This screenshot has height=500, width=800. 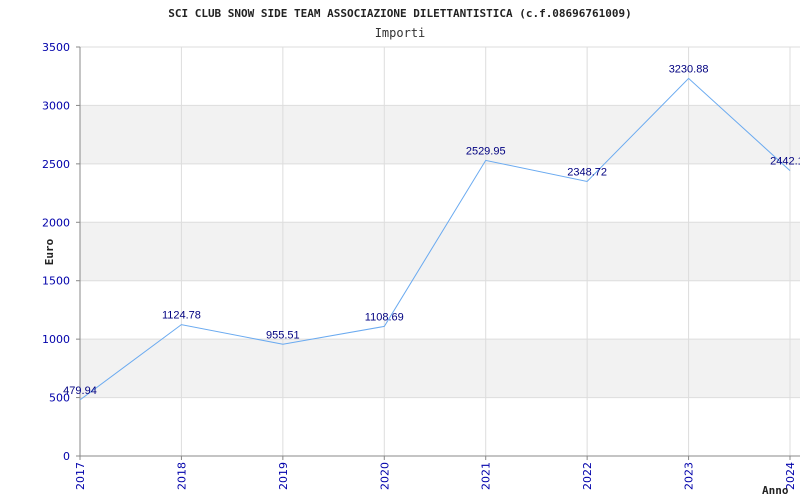 What do you see at coordinates (56, 105) in the screenshot?
I see `y-tick-label: 3000` at bounding box center [56, 105].